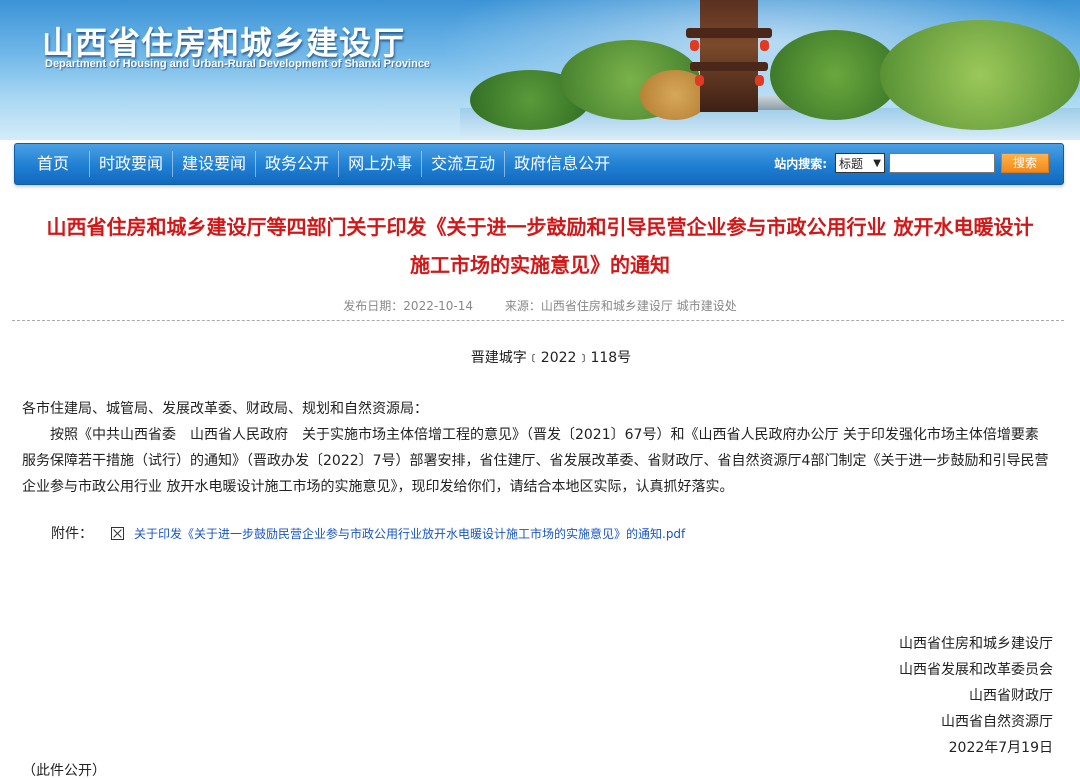 This screenshot has width=1080, height=780. I want to click on search-label: 站内搜索:, so click(800, 163).